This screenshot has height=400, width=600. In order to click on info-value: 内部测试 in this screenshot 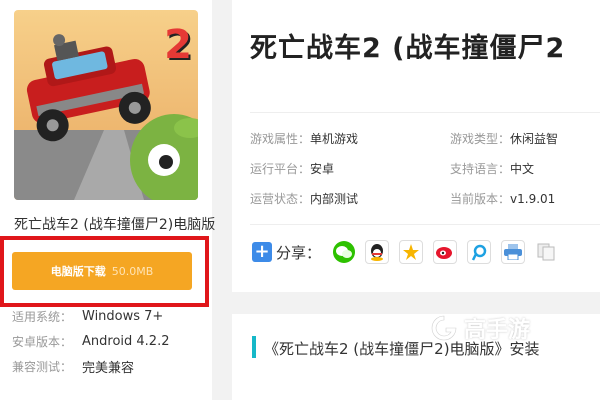, I will do `click(334, 199)`.